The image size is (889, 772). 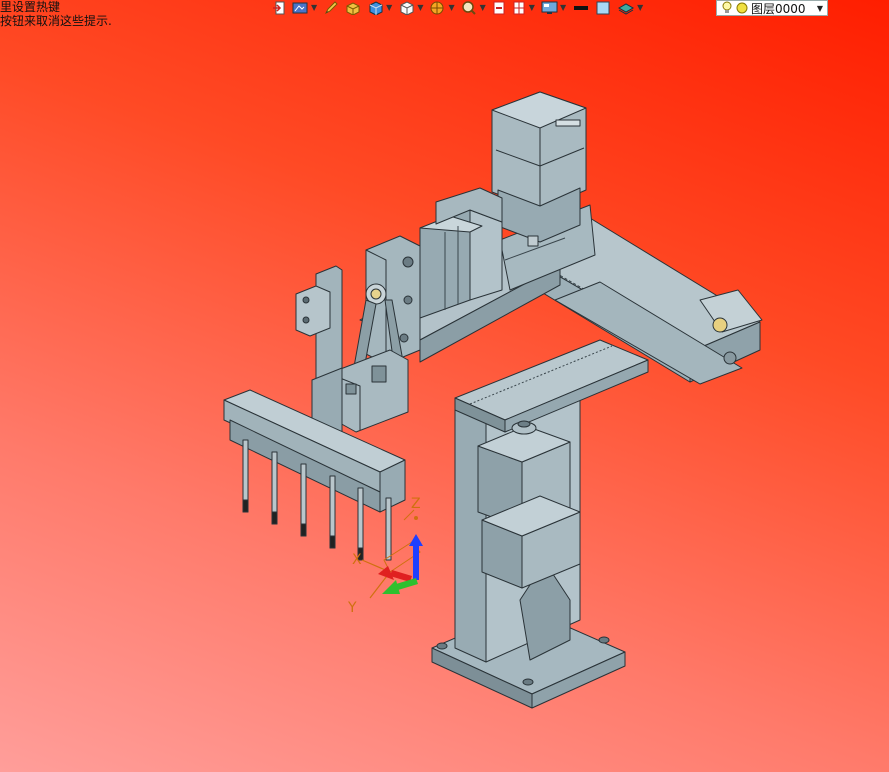 What do you see at coordinates (373, 391) in the screenshot?
I see `z-slider-block` at bounding box center [373, 391].